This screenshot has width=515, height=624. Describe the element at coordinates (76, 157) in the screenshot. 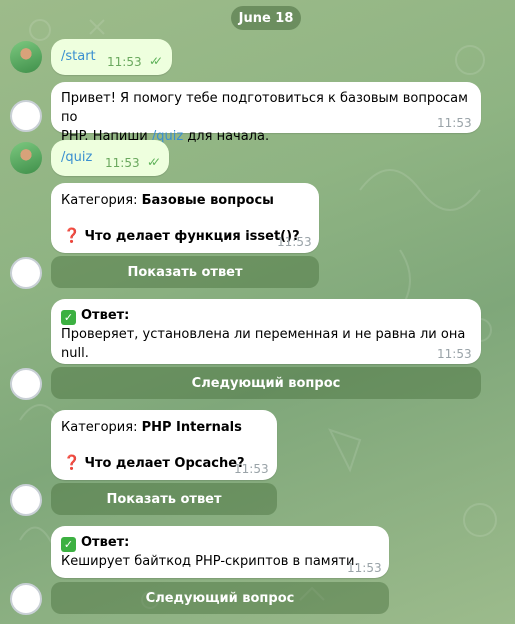

I see `quiz-command-text: /quiz` at that location.